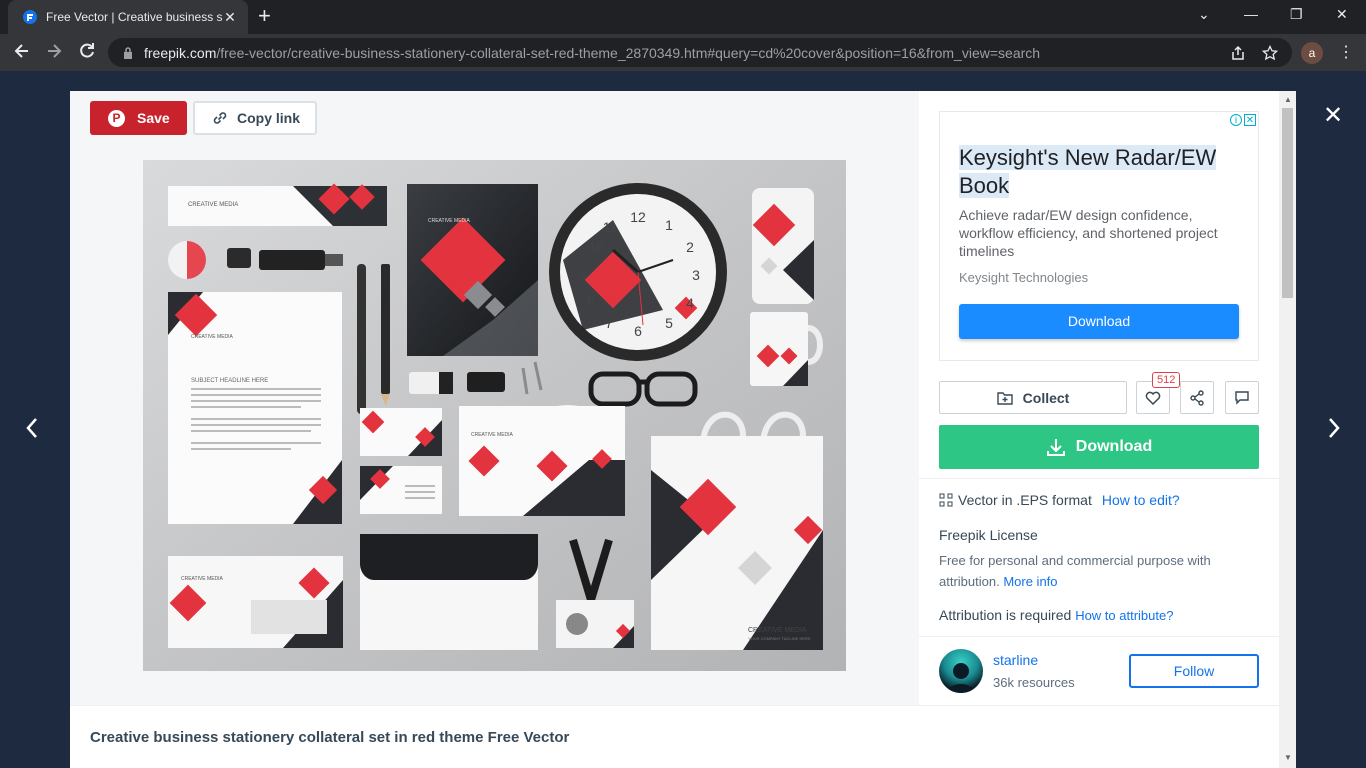 This screenshot has height=768, width=1366. I want to click on scroll-down-arrow-icon: ▼, so click(1288, 757).